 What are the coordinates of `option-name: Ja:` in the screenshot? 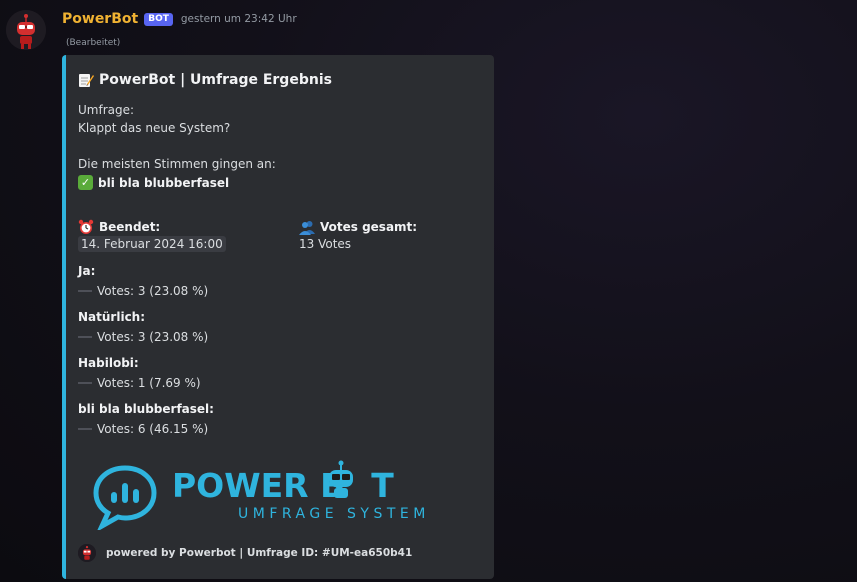 It's located at (87, 271).